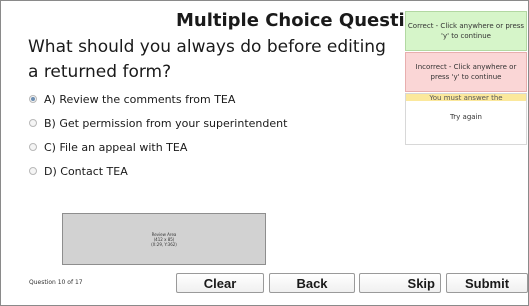 The height and width of the screenshot is (306, 529). What do you see at coordinates (116, 147) in the screenshot?
I see `option-c-label: C) File an appeal with TEA` at bounding box center [116, 147].